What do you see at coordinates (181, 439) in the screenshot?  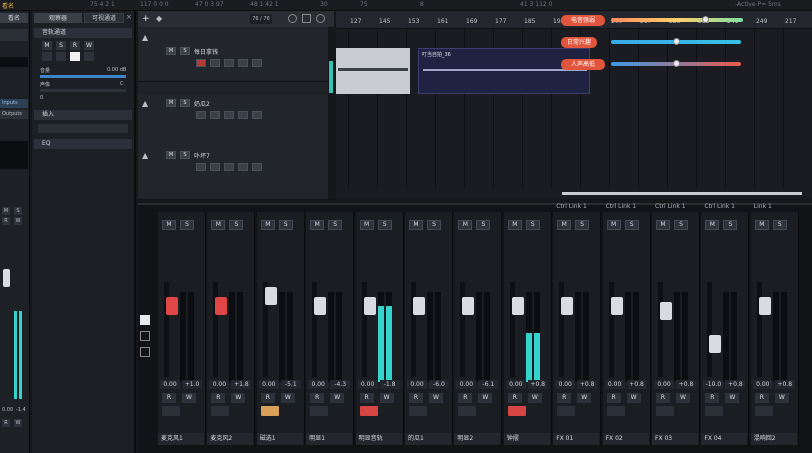 I see `channel-name: 麦克风1` at bounding box center [181, 439].